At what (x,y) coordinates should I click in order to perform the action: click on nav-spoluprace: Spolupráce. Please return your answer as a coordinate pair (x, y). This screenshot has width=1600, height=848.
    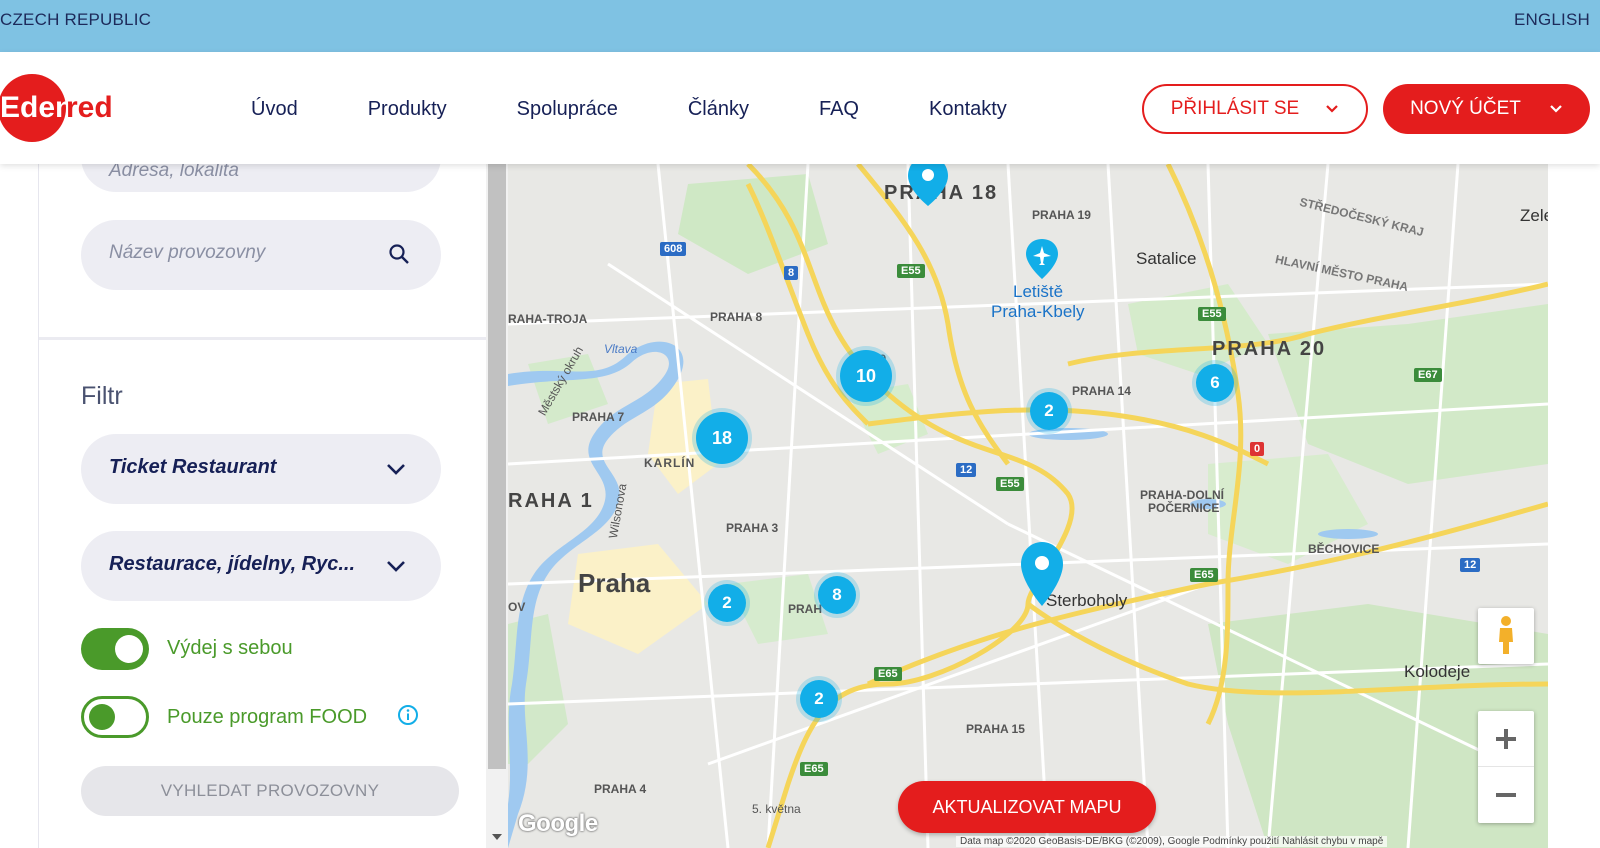
    Looking at the image, I should click on (567, 109).